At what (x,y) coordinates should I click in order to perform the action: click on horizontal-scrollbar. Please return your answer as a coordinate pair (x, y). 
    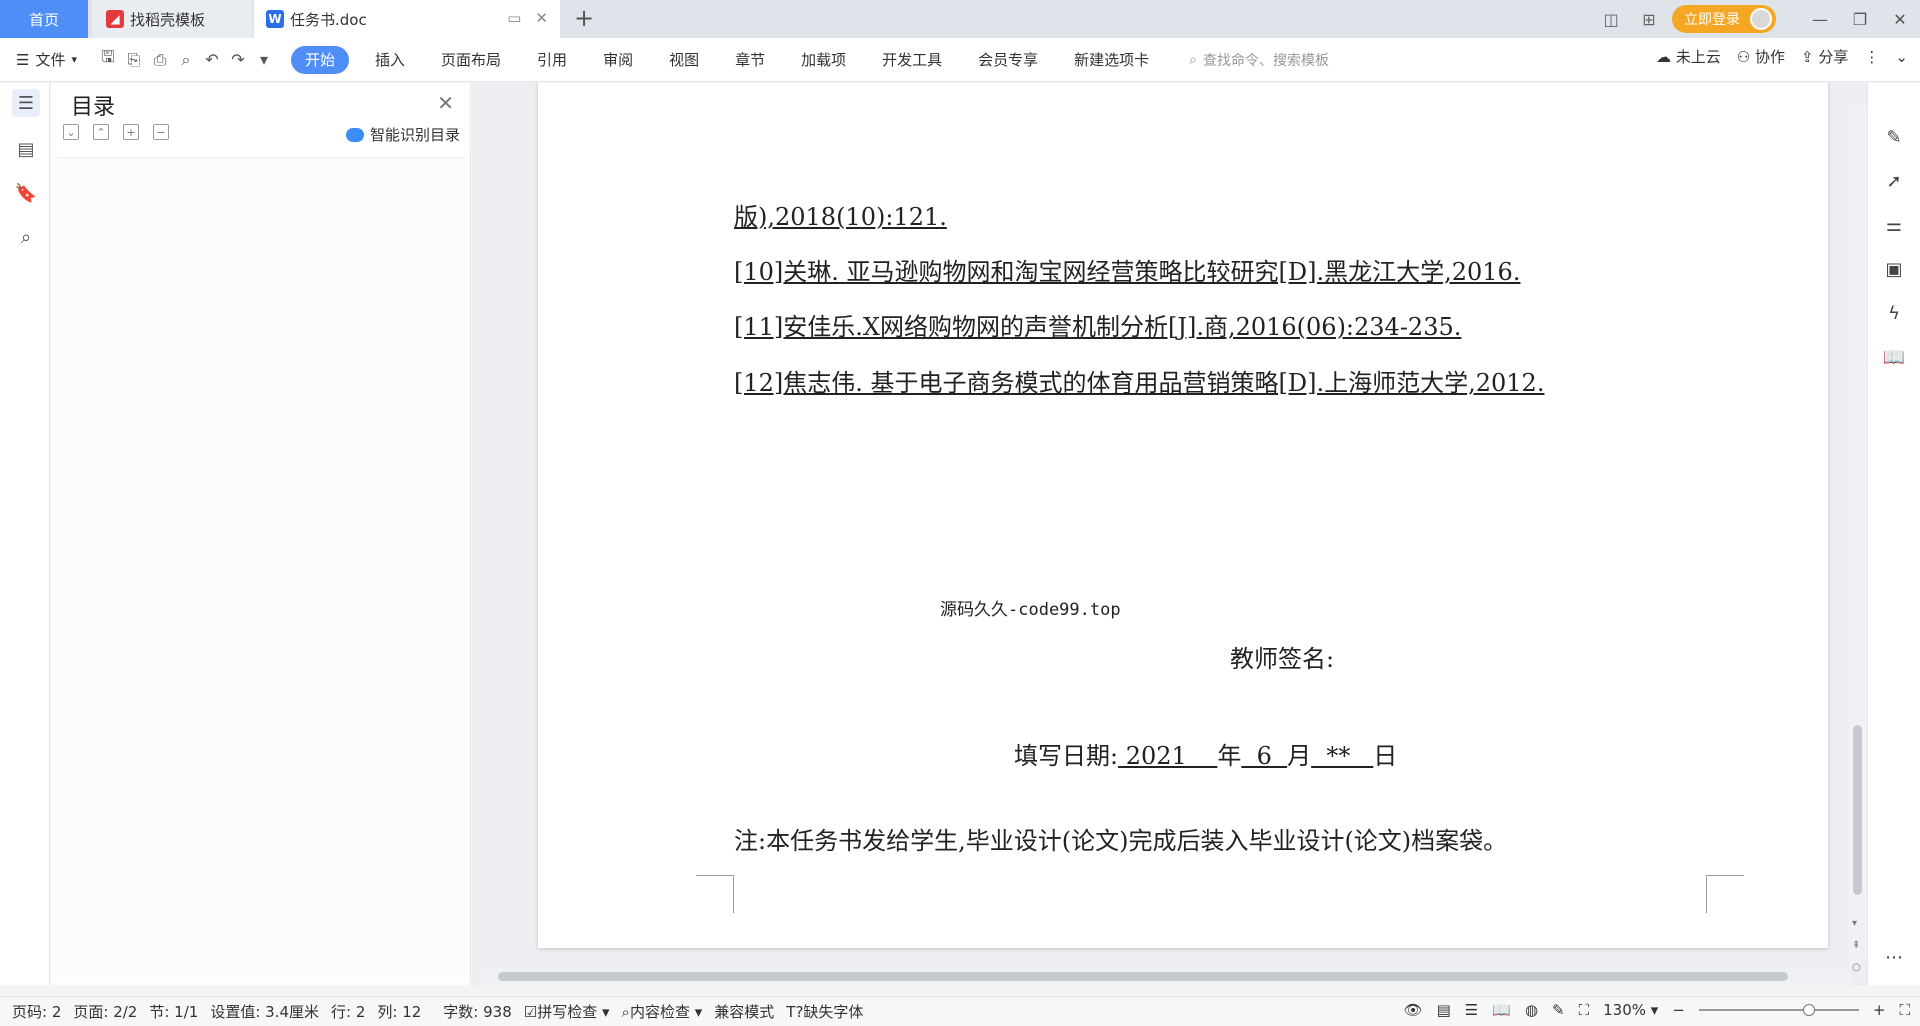
    Looking at the image, I should click on (1165, 976).